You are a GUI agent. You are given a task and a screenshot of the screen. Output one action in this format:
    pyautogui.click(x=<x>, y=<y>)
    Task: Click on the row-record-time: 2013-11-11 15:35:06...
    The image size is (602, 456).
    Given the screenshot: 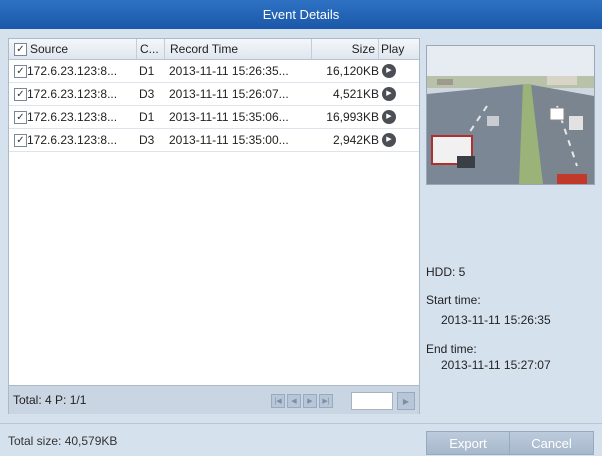 What is the action you would take?
    pyautogui.click(x=229, y=117)
    